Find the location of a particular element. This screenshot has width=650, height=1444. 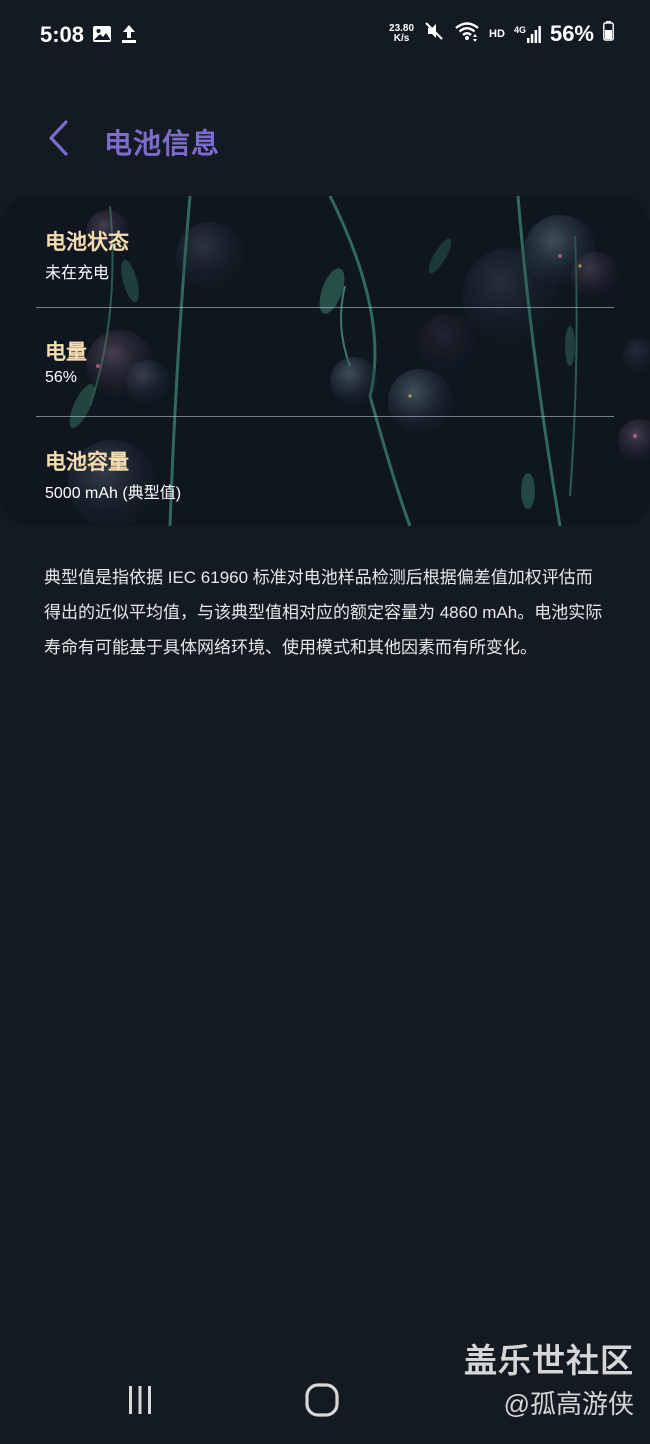

battery-level-value: 56% is located at coordinates (61, 377).